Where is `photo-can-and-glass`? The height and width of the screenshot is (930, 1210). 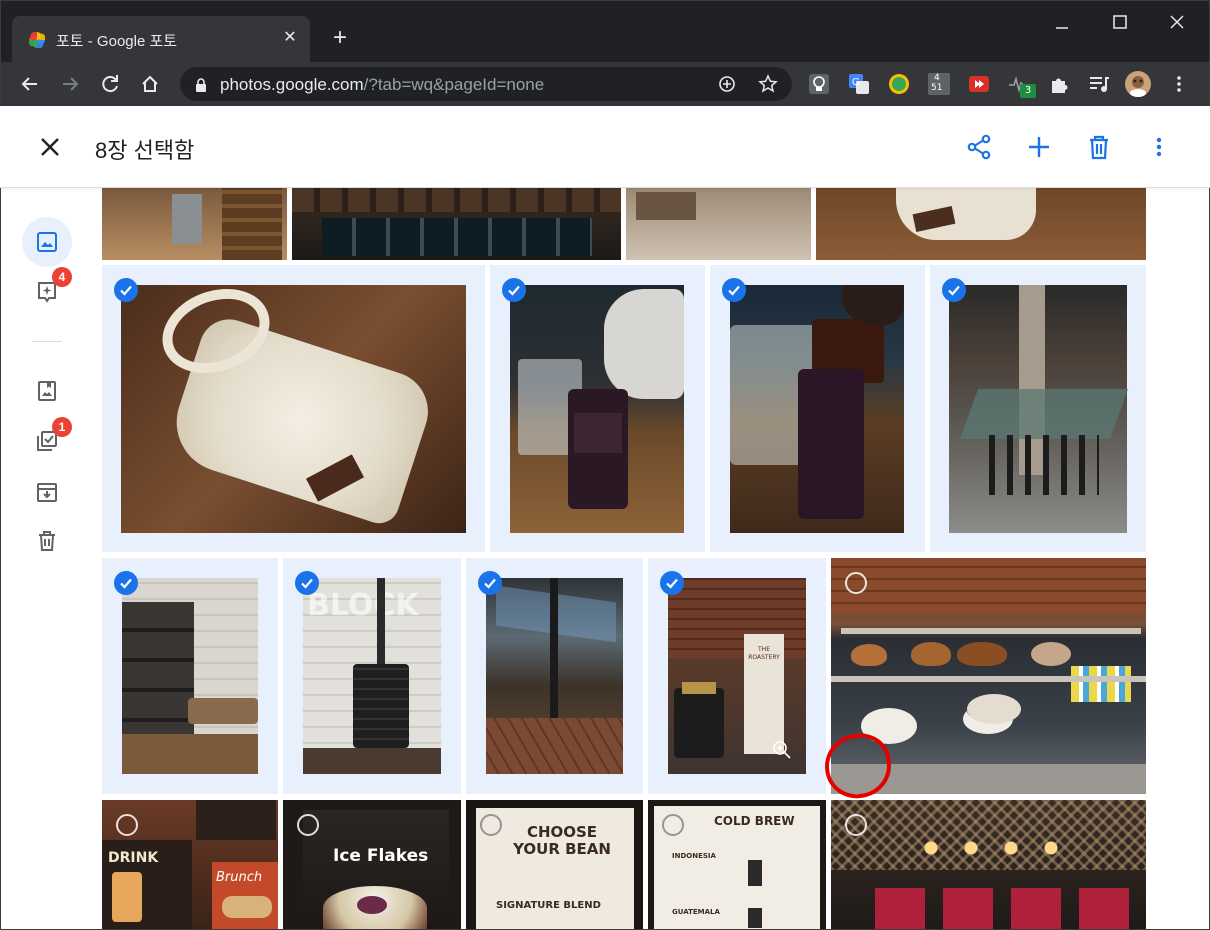
photo-can-and-glass is located at coordinates (597, 409).